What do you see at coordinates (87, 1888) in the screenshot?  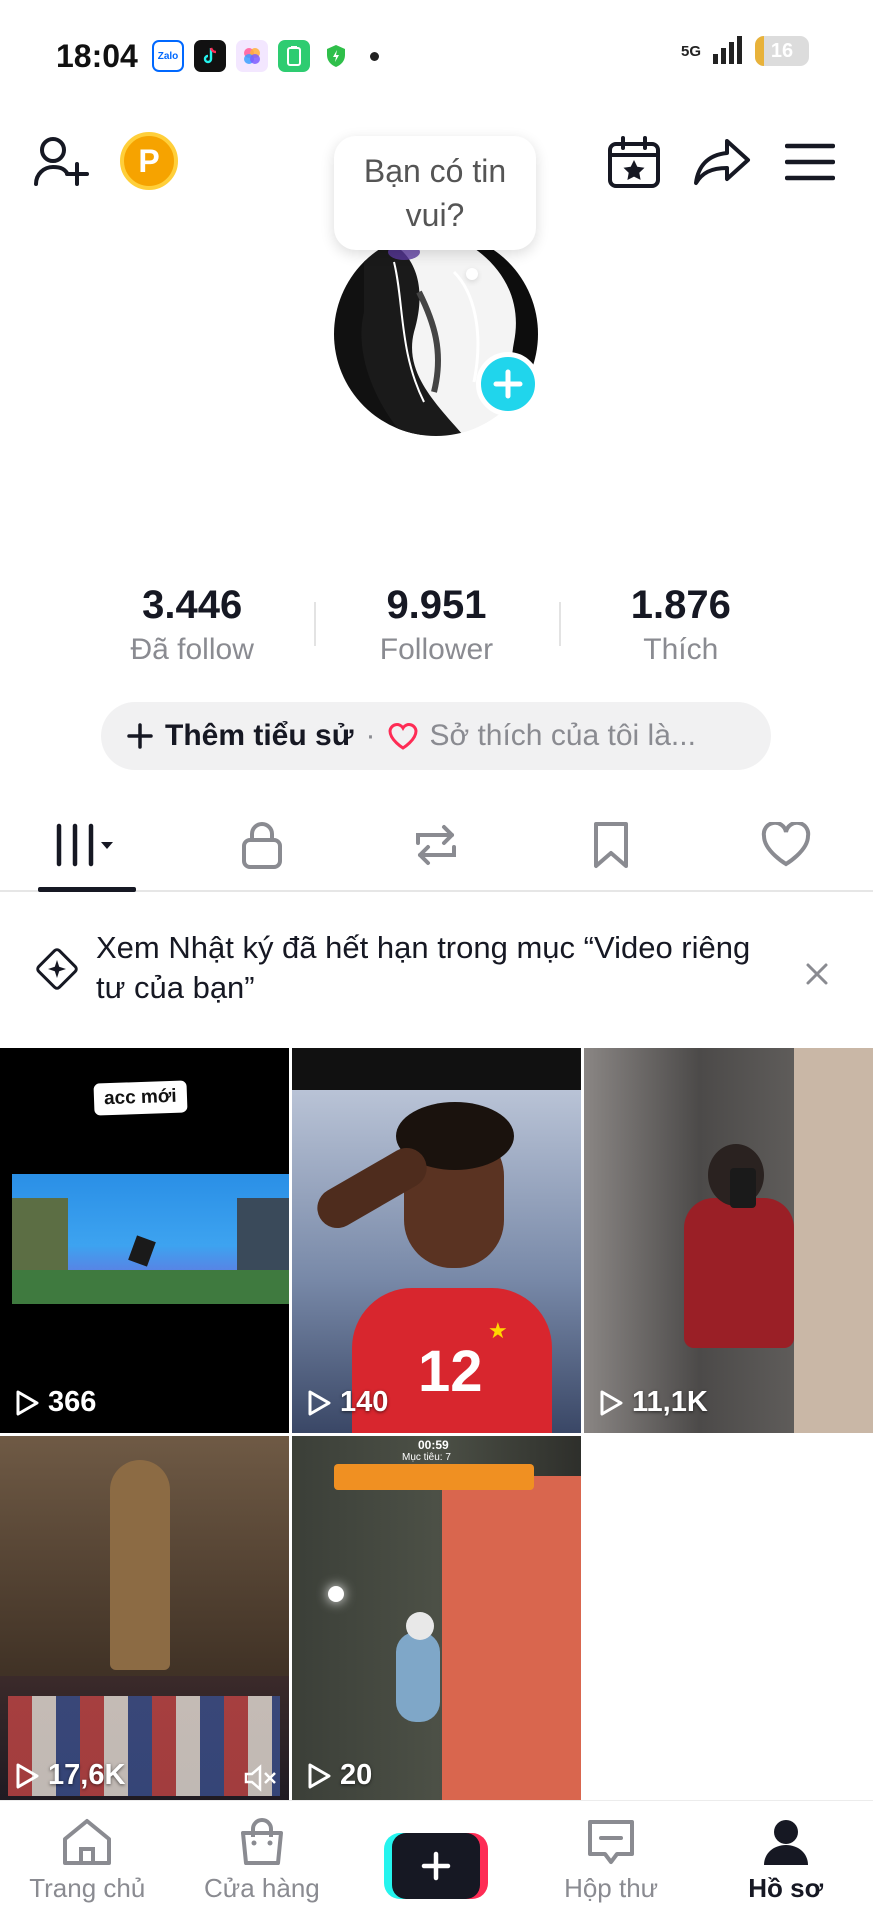 I see `nav-label: Trang chủ` at bounding box center [87, 1888].